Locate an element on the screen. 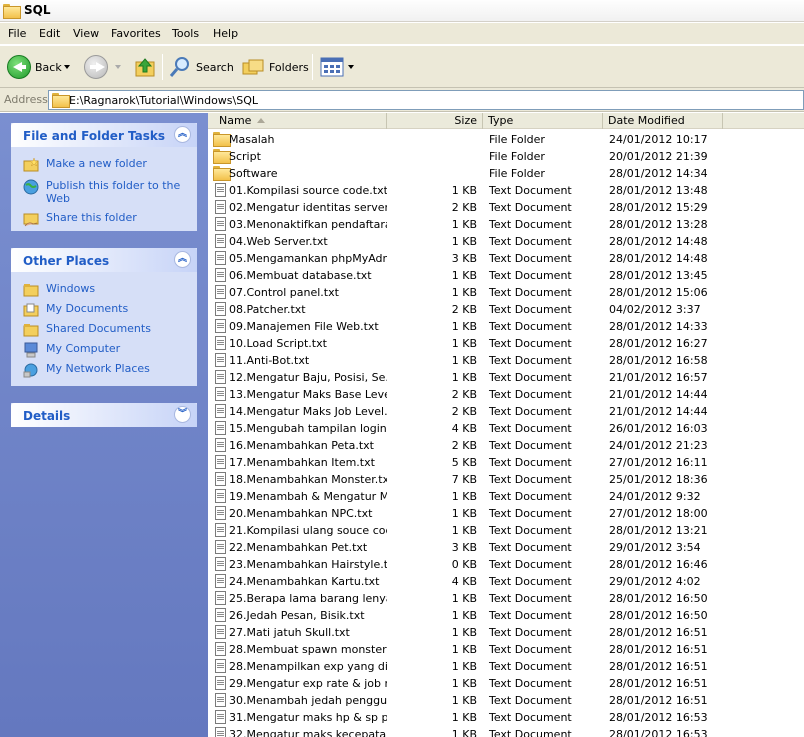 The height and width of the screenshot is (737, 804). file-type: File Folder is located at coordinates (517, 139).